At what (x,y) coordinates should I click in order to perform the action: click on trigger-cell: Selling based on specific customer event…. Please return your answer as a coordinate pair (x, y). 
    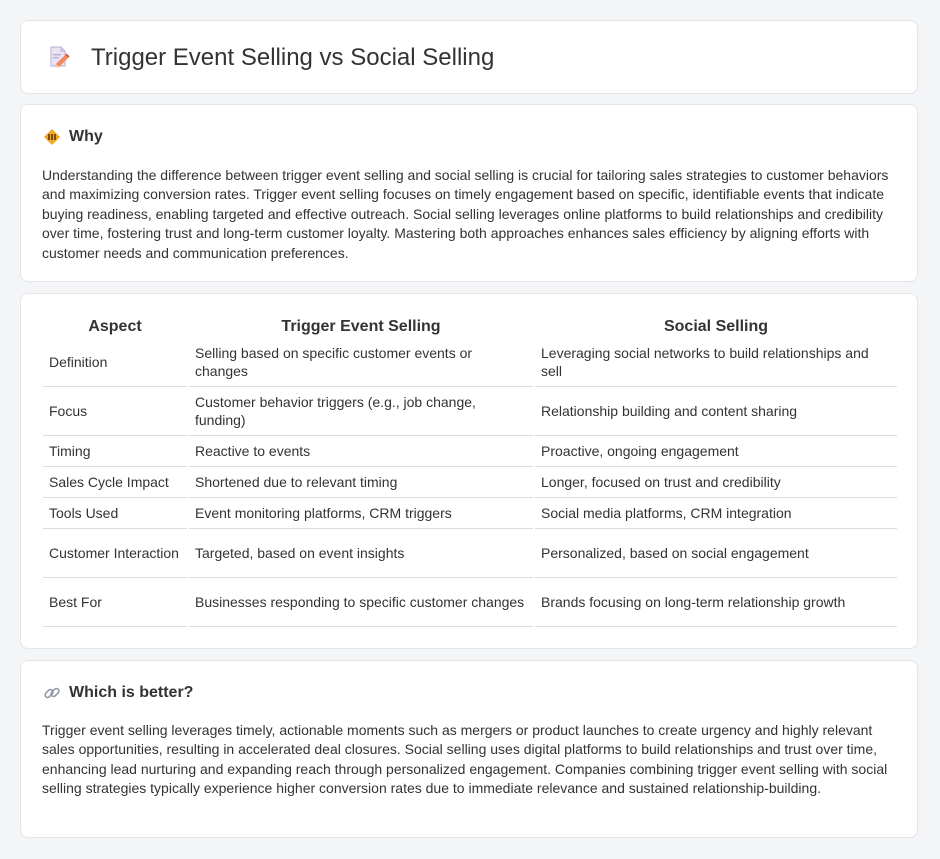
    Looking at the image, I should click on (361, 362).